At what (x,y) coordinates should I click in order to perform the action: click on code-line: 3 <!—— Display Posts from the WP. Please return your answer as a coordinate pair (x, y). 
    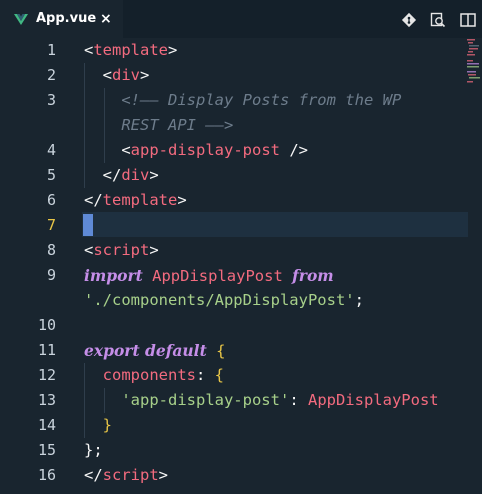
    Looking at the image, I should click on (241, 100).